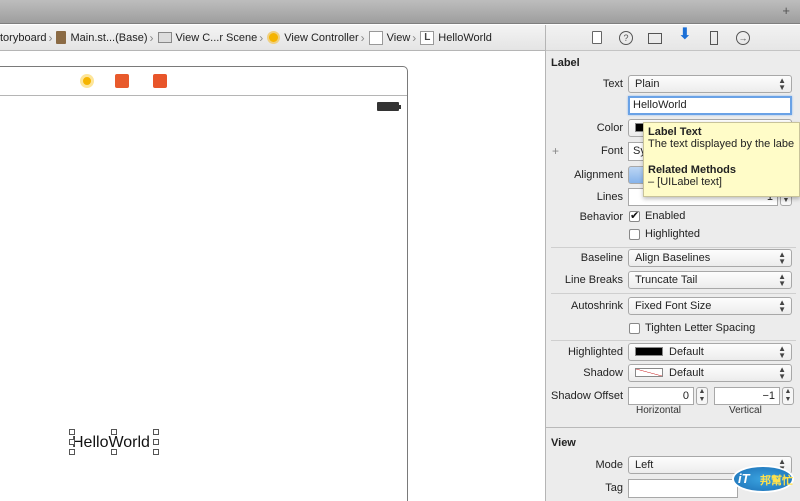 The height and width of the screenshot is (501, 800). What do you see at coordinates (710, 105) in the screenshot?
I see `text-input: HelloWorld` at bounding box center [710, 105].